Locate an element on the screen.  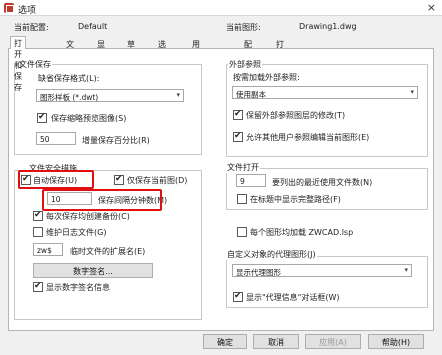
recent-files-label: 要列出的最近使用文件数(N) is located at coordinates (322, 182).